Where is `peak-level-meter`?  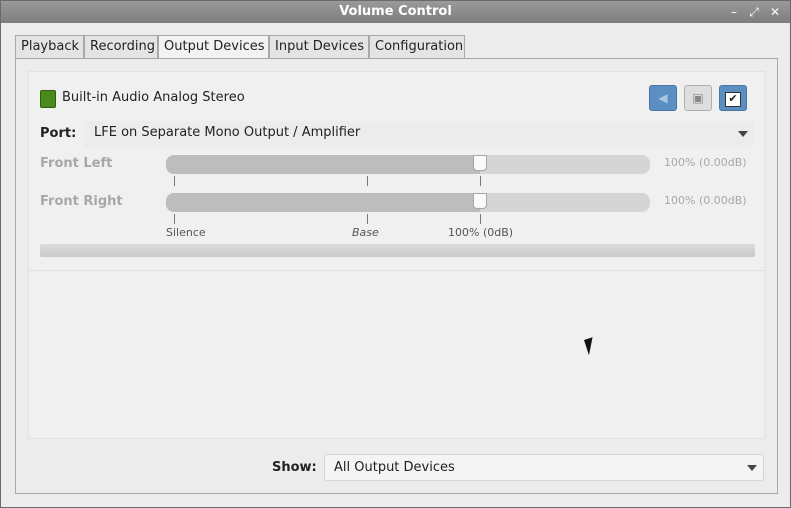
peak-level-meter is located at coordinates (397, 250).